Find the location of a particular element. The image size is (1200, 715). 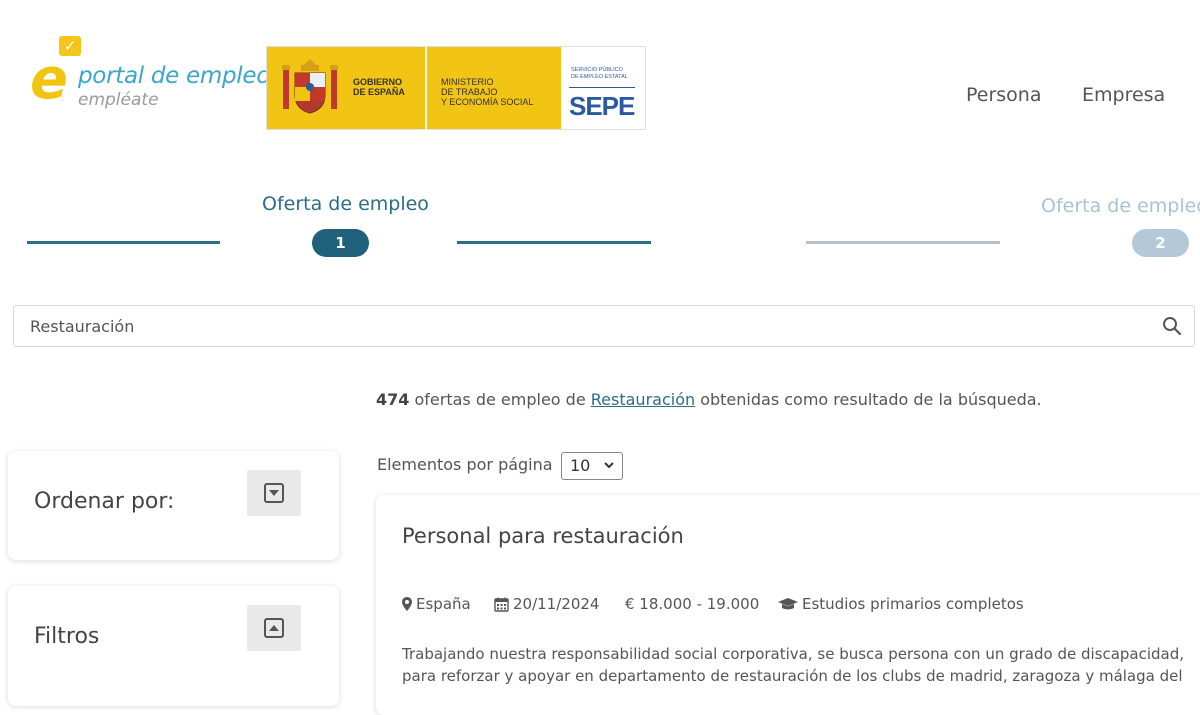

job-location-text: España is located at coordinates (443, 604).